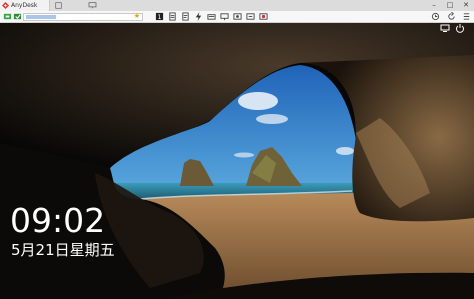  What do you see at coordinates (7, 16) in the screenshot?
I see `connection-icon` at bounding box center [7, 16].